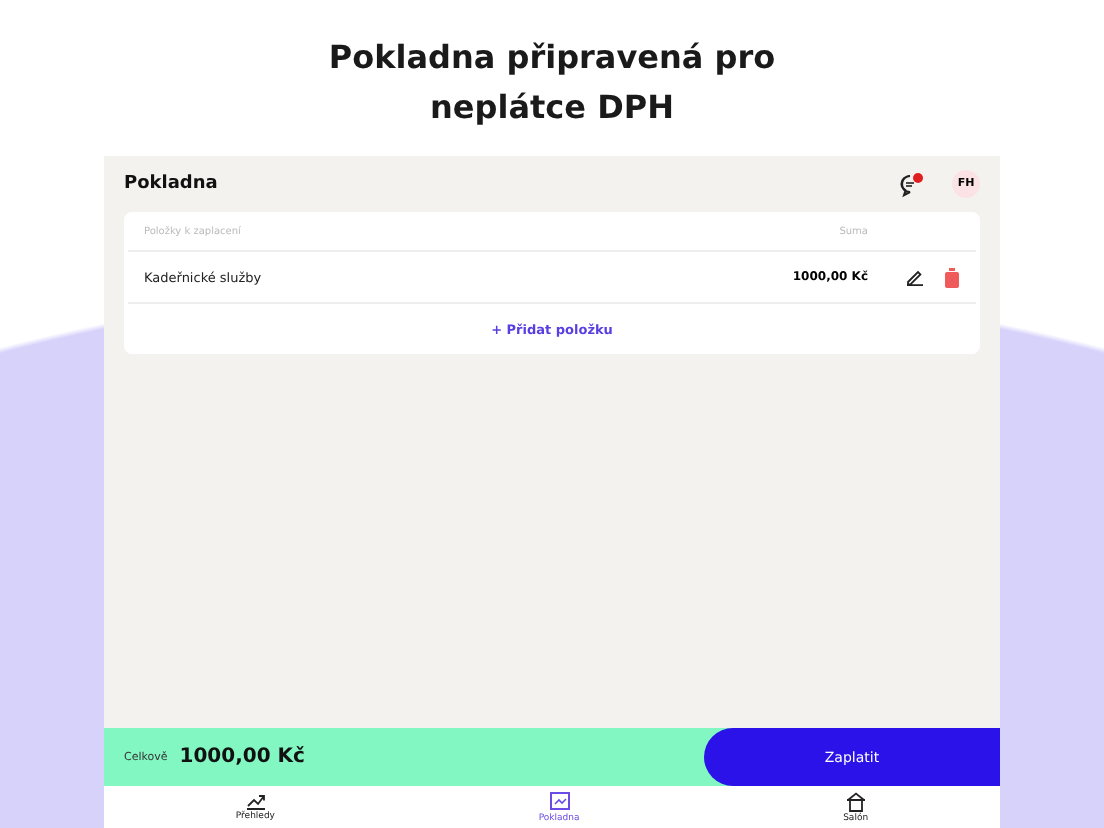  What do you see at coordinates (255, 801) in the screenshot?
I see `chart-icon` at bounding box center [255, 801].